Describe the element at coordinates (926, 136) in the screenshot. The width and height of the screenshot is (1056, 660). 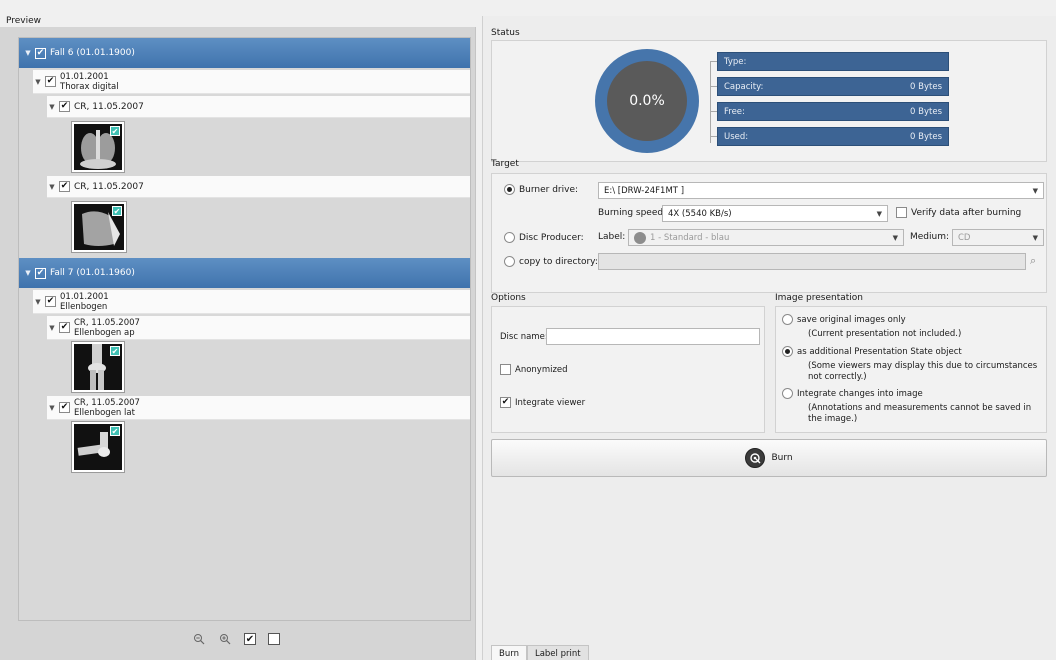
I see `status-used-value: 0 Bytes` at that location.